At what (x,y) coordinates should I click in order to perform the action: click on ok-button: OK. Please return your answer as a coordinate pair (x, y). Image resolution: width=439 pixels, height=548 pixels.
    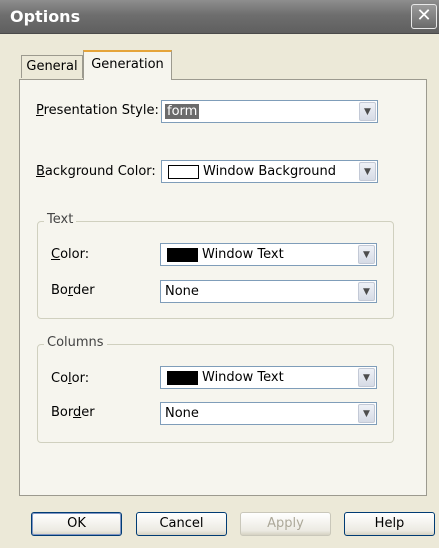
    Looking at the image, I should click on (76, 524).